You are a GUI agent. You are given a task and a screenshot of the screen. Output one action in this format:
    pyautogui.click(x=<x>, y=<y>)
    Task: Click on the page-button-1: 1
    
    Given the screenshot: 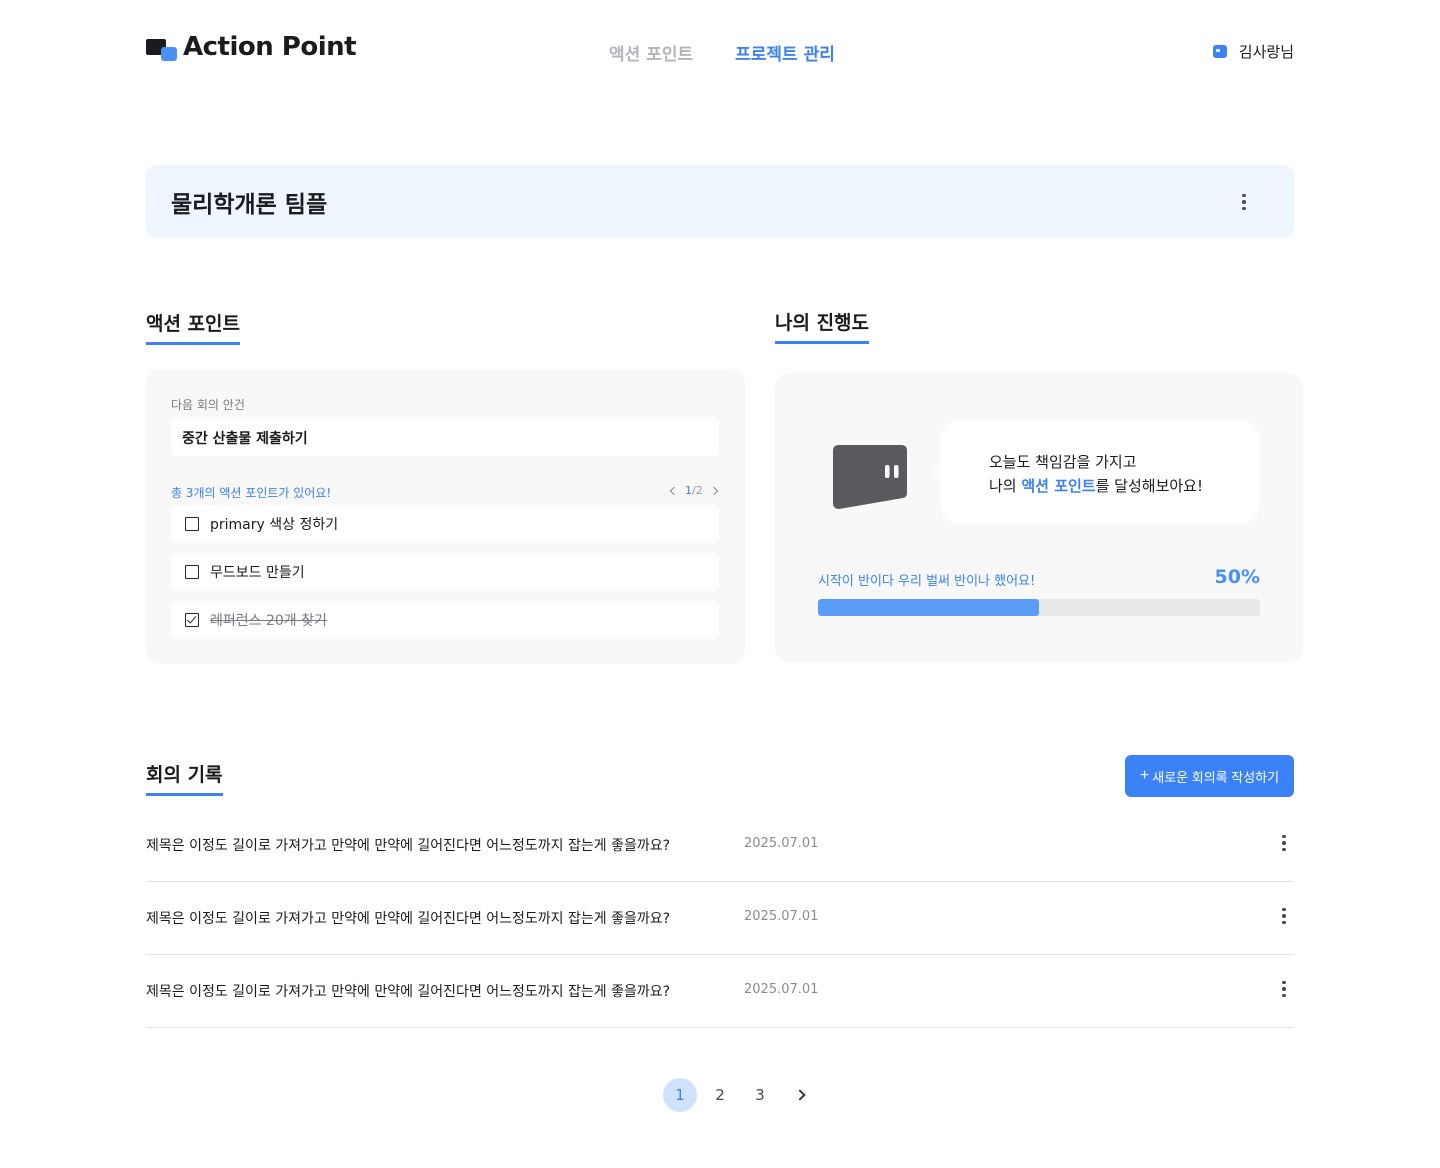 What is the action you would take?
    pyautogui.click(x=680, y=1095)
    